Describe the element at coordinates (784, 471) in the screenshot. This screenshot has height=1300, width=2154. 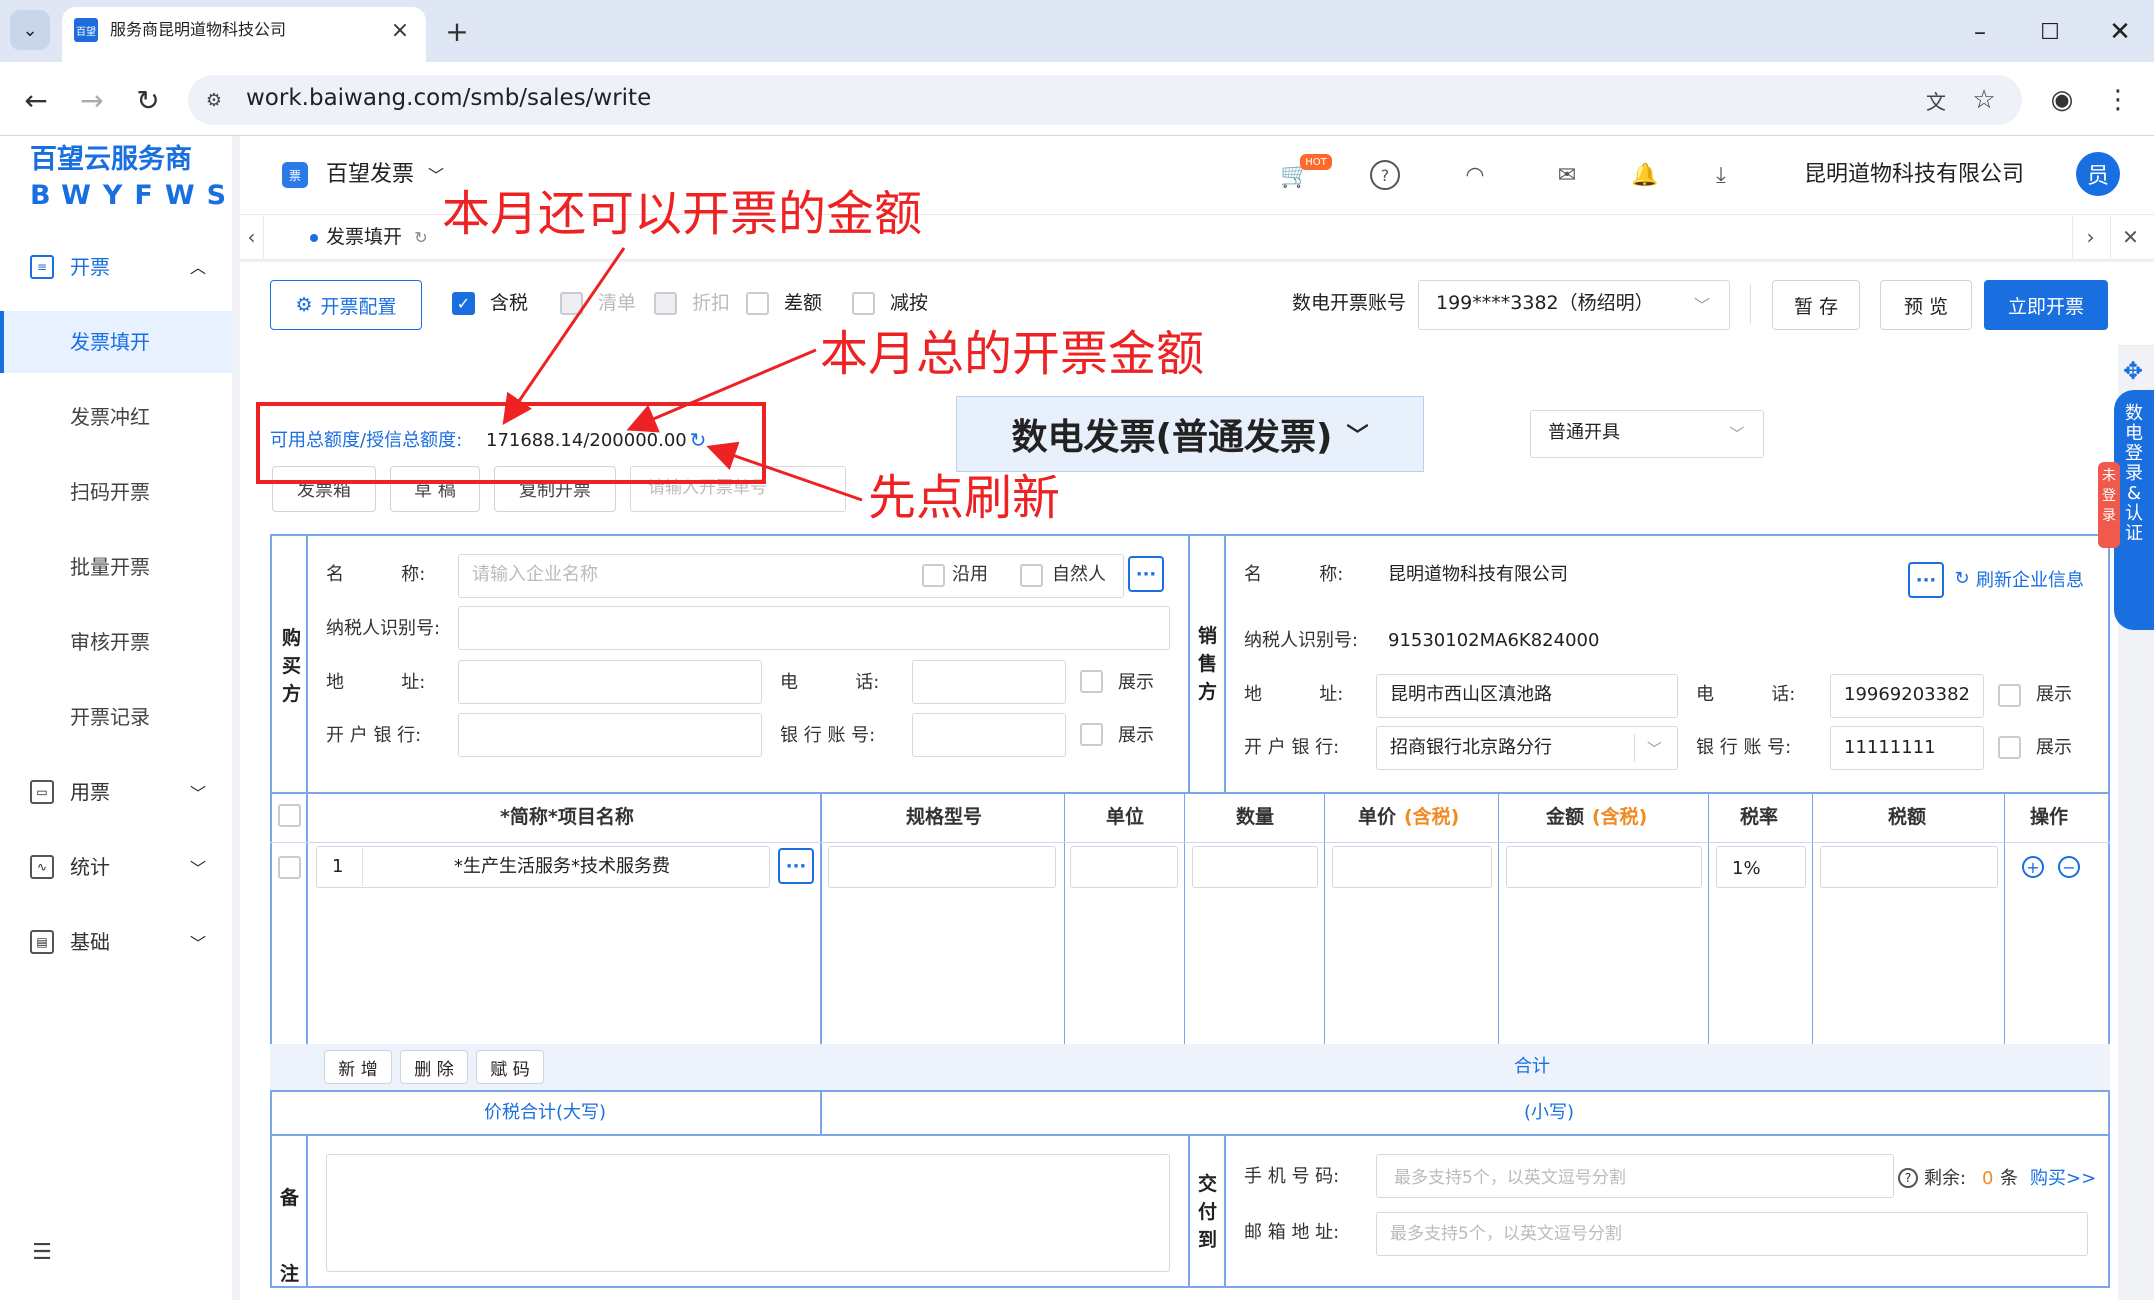
I see `arrow-refresh` at that location.